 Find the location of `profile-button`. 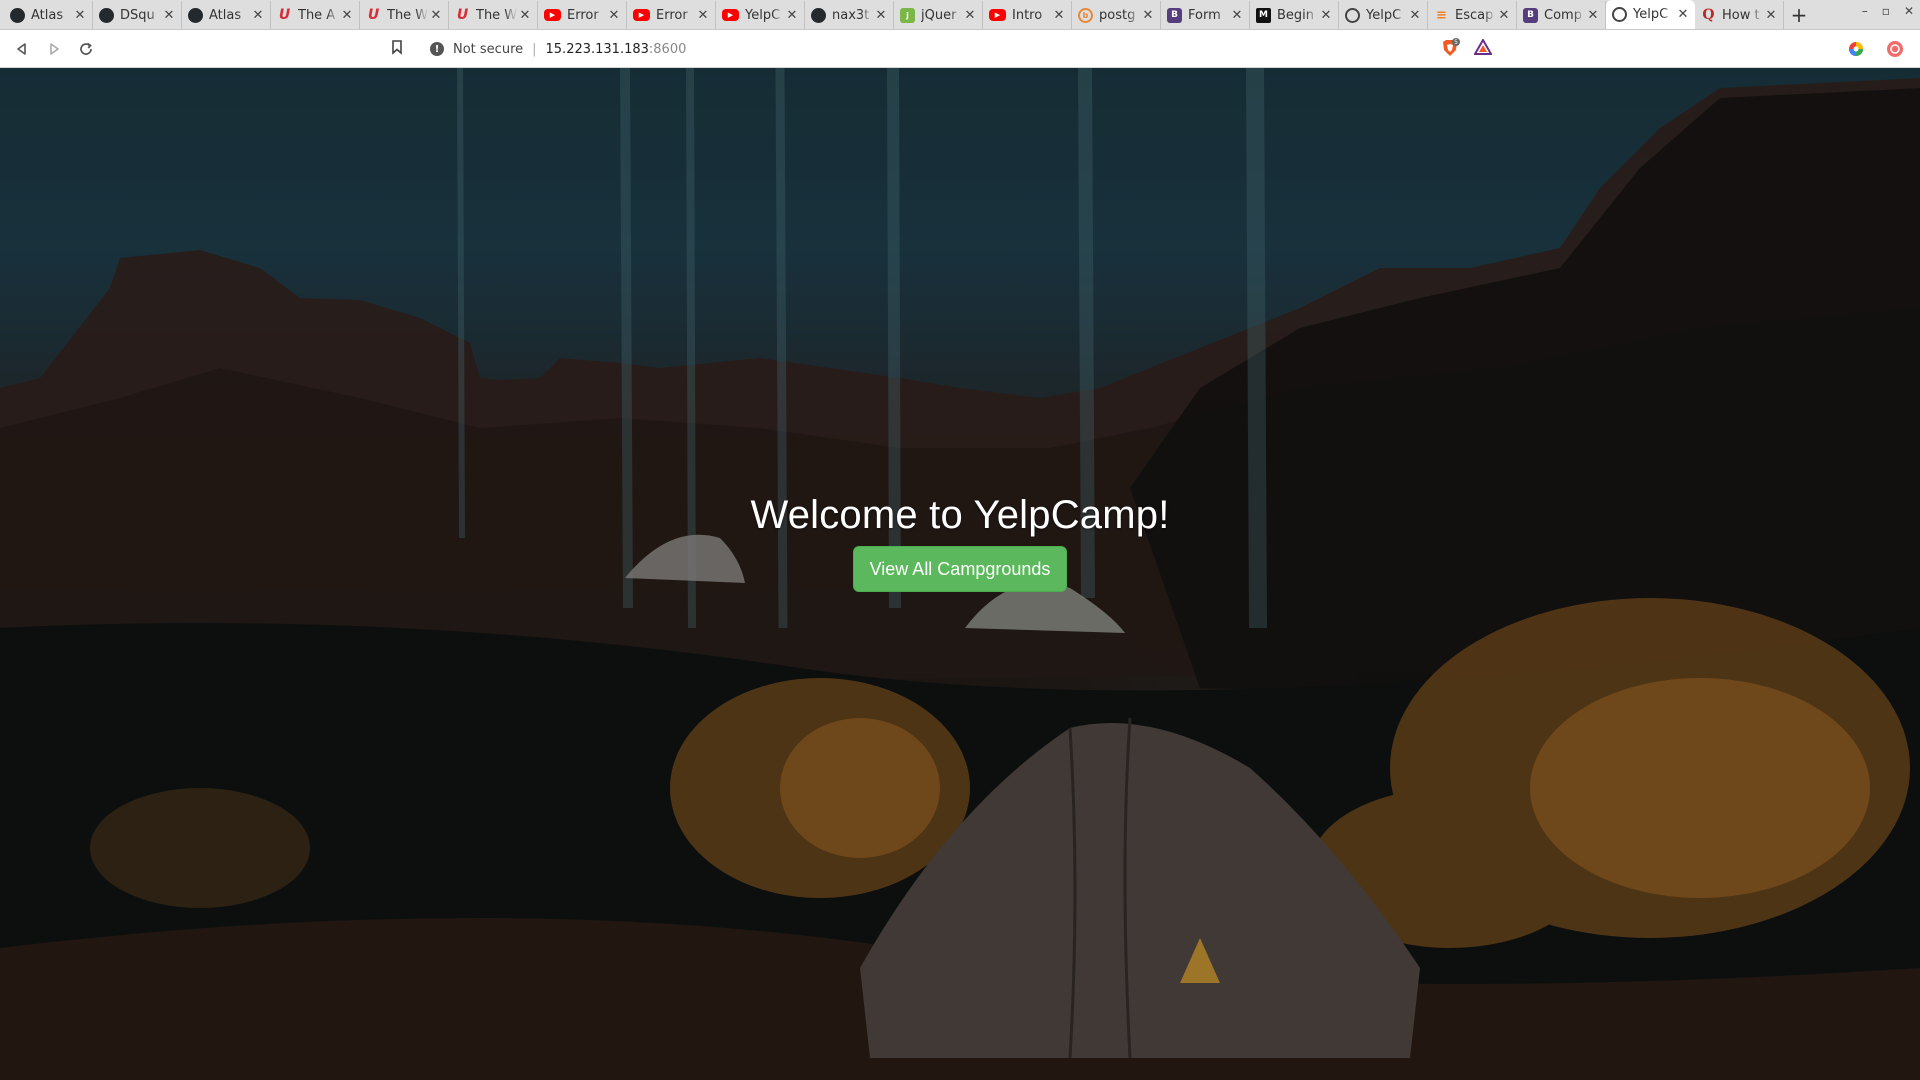

profile-button is located at coordinates (1895, 51).